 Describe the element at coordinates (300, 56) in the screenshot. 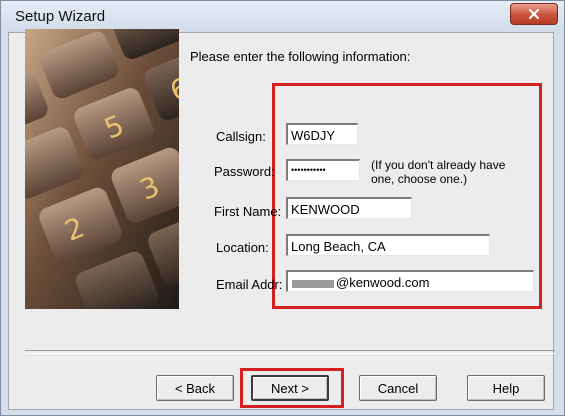

I see `form-prompt: Please enter the following information:` at that location.